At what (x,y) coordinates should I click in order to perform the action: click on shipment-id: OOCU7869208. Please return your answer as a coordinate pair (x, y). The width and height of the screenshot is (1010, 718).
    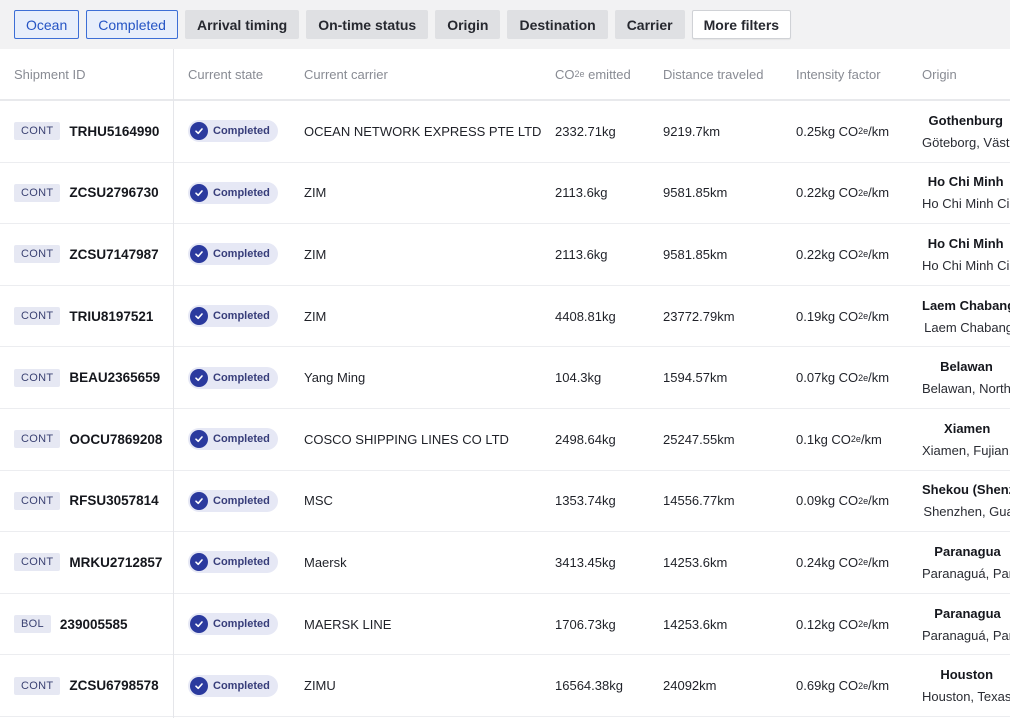
    Looking at the image, I should click on (115, 439).